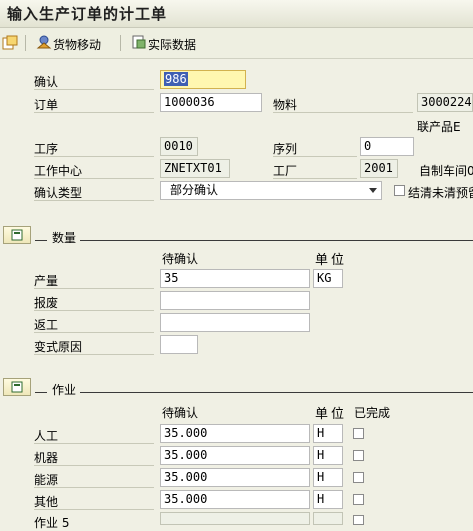 Image resolution: width=473 pixels, height=531 pixels. What do you see at coordinates (194, 190) in the screenshot?
I see `confirmtype-value: 部分确认` at bounding box center [194, 190].